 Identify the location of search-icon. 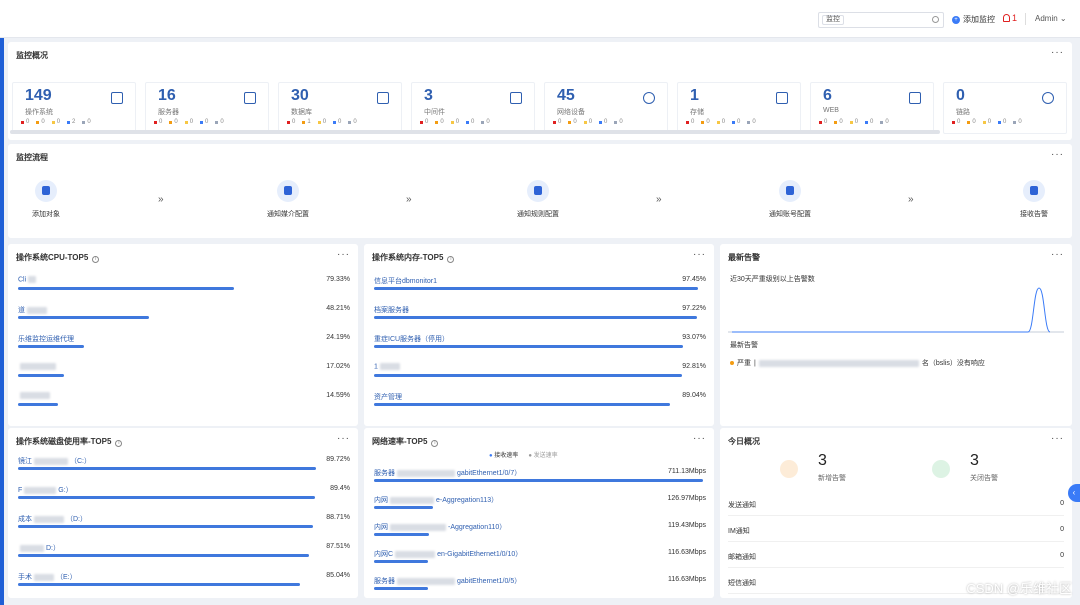
(935, 19).